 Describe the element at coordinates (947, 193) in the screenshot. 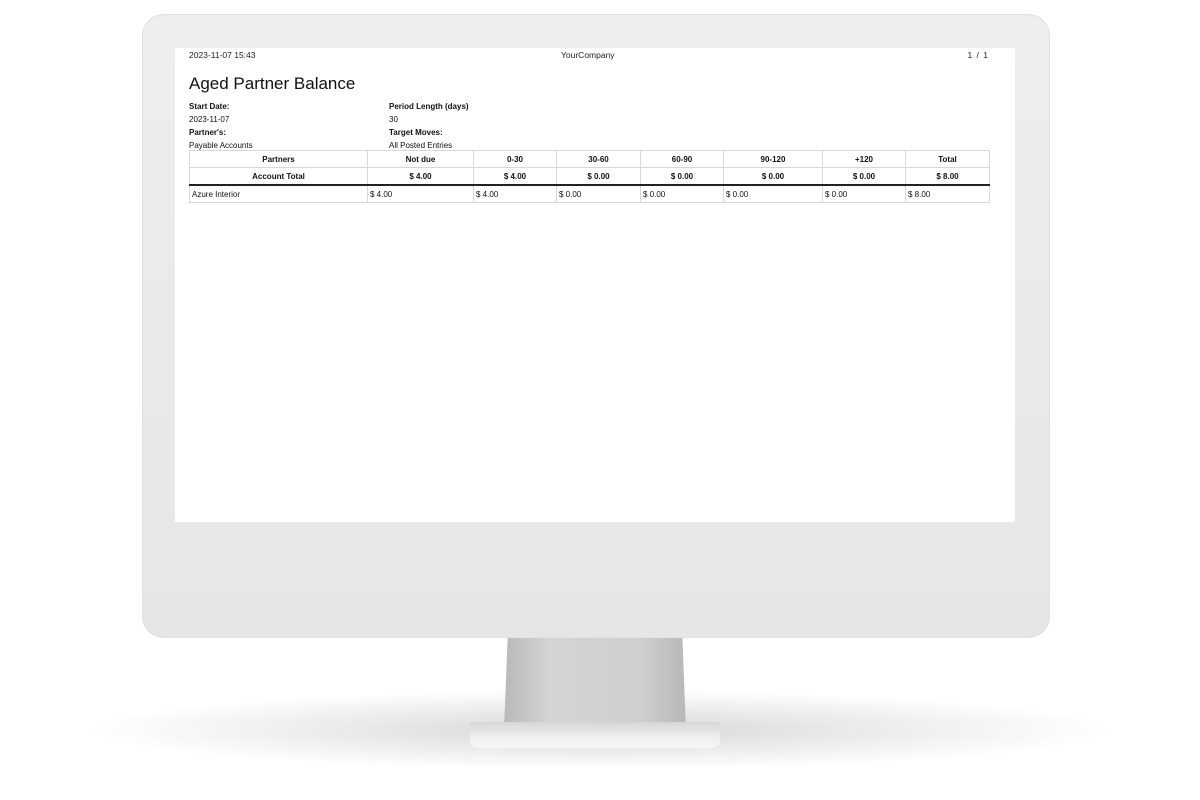

I see `partner-total-cell: $ 8.00` at that location.